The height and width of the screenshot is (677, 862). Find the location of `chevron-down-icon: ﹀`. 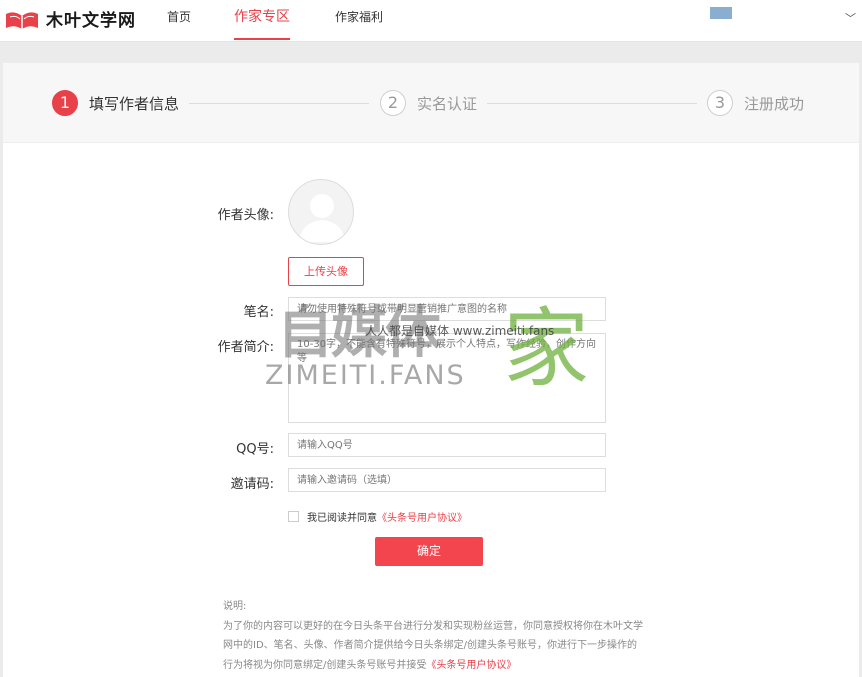

chevron-down-icon: ﹀ is located at coordinates (850, 18).